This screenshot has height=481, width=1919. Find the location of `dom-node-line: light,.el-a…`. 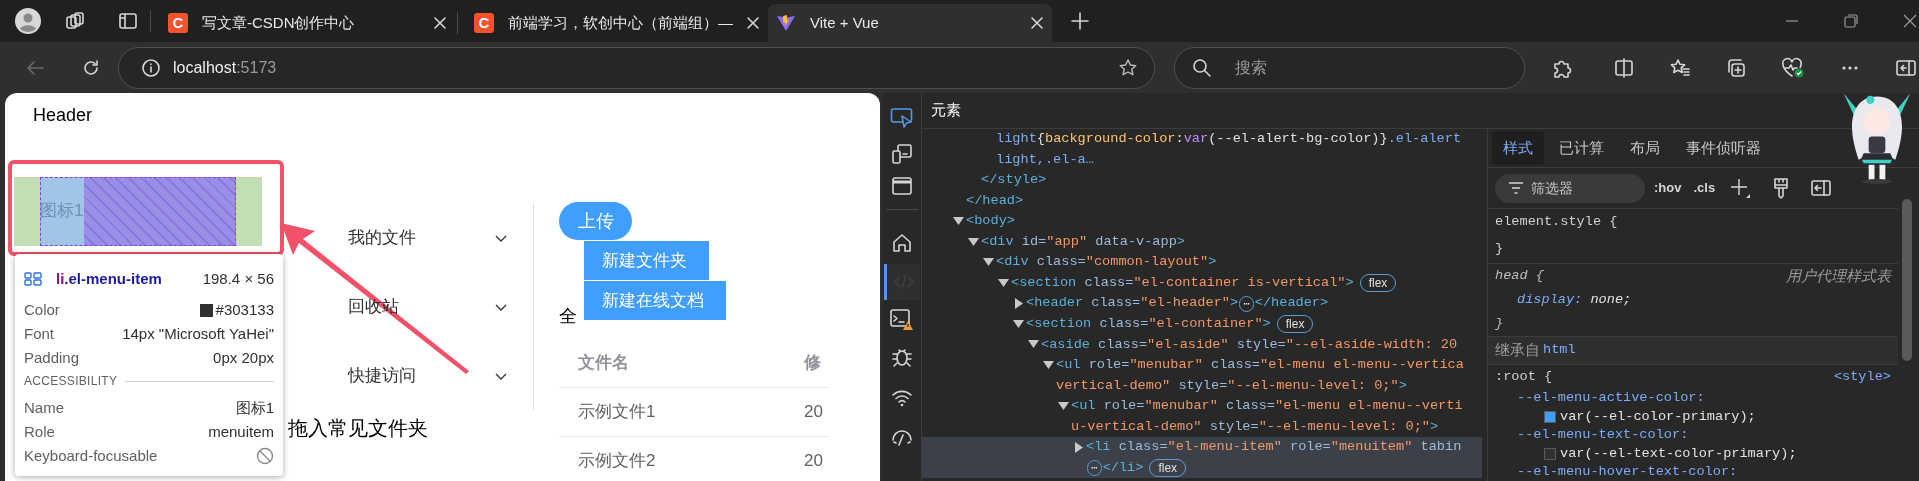

dom-node-line: light,.el-a… is located at coordinates (1045, 159).